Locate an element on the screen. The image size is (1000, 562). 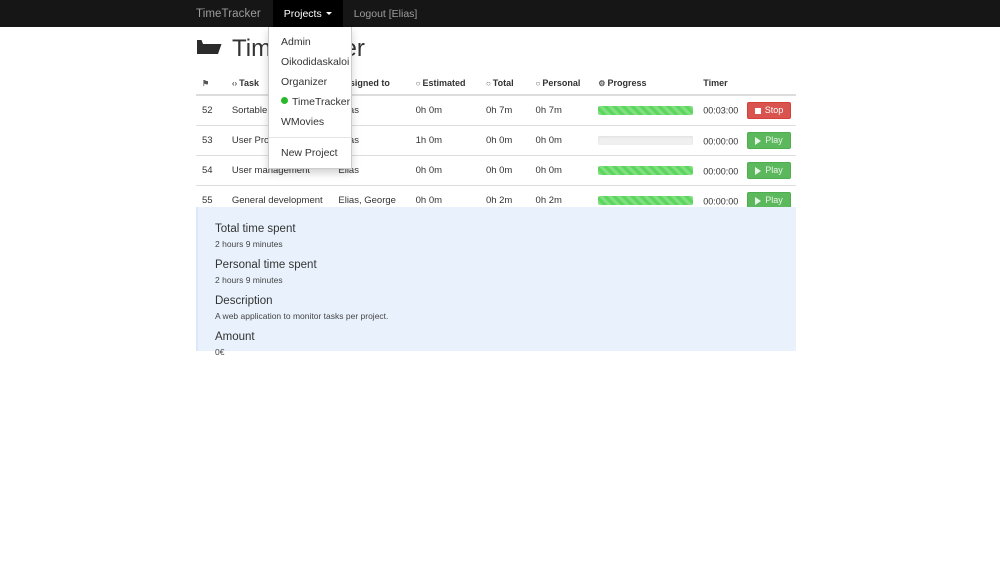
cell-total: 0h 7m is located at coordinates (504, 110).